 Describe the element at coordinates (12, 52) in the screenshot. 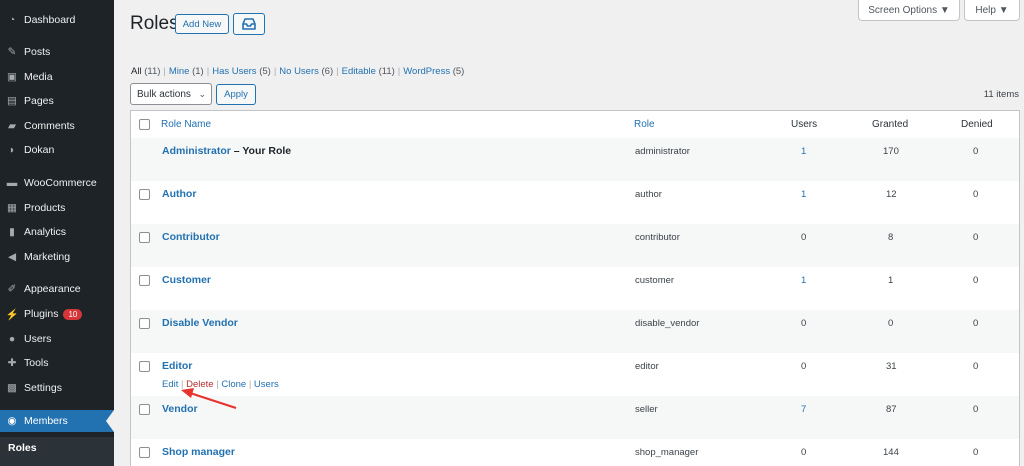

I see `pin-icon: ✎` at that location.